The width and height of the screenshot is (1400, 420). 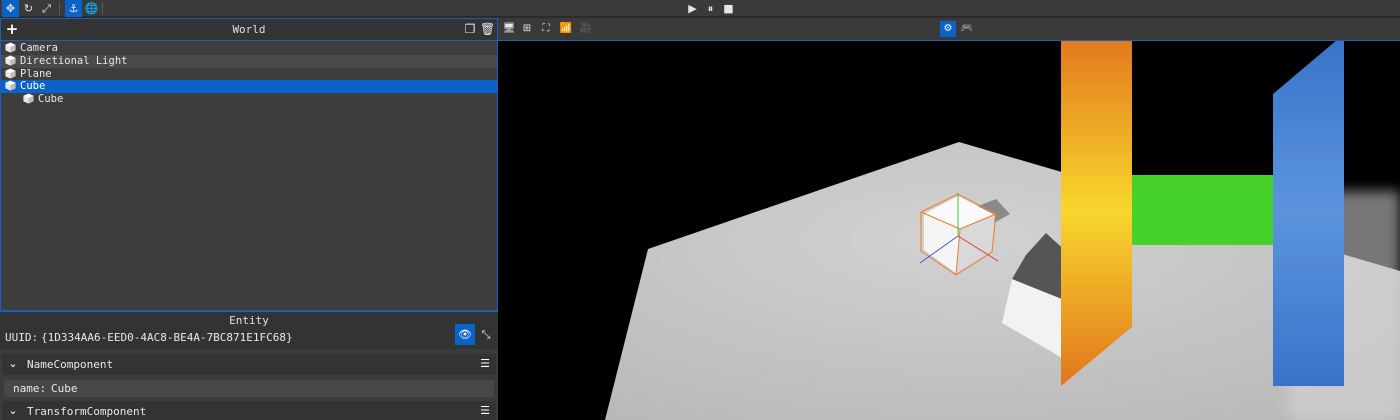 What do you see at coordinates (692, 8) in the screenshot?
I see `play-icon: ▶` at bounding box center [692, 8].